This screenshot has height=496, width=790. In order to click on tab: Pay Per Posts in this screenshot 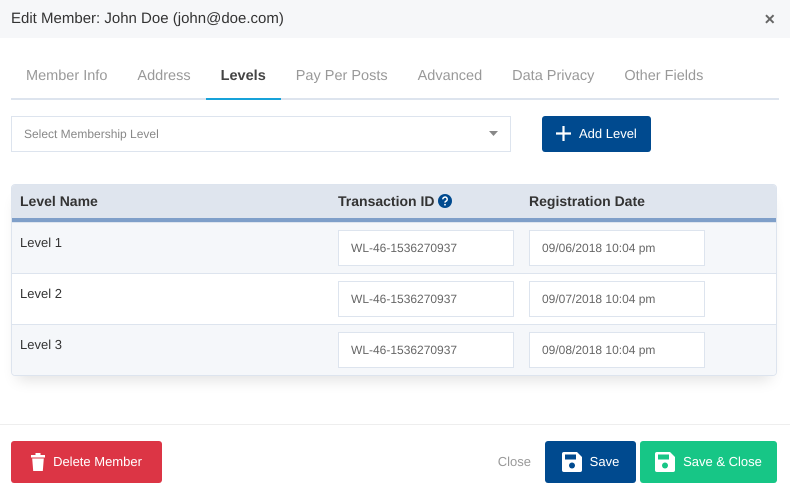, I will do `click(341, 79)`.